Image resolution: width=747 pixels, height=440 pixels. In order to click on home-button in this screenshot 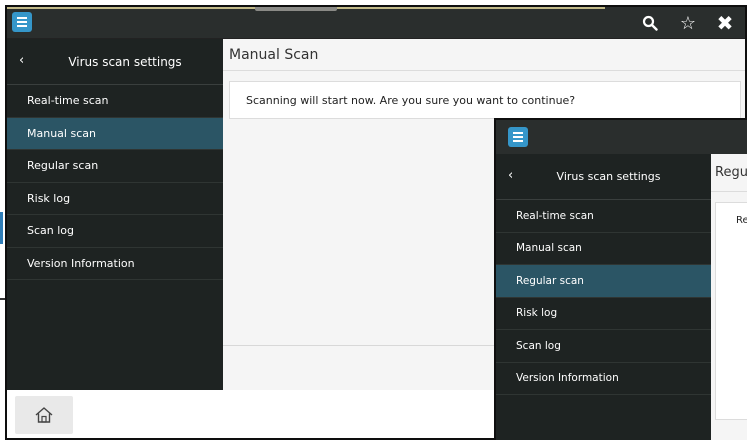, I will do `click(44, 415)`.